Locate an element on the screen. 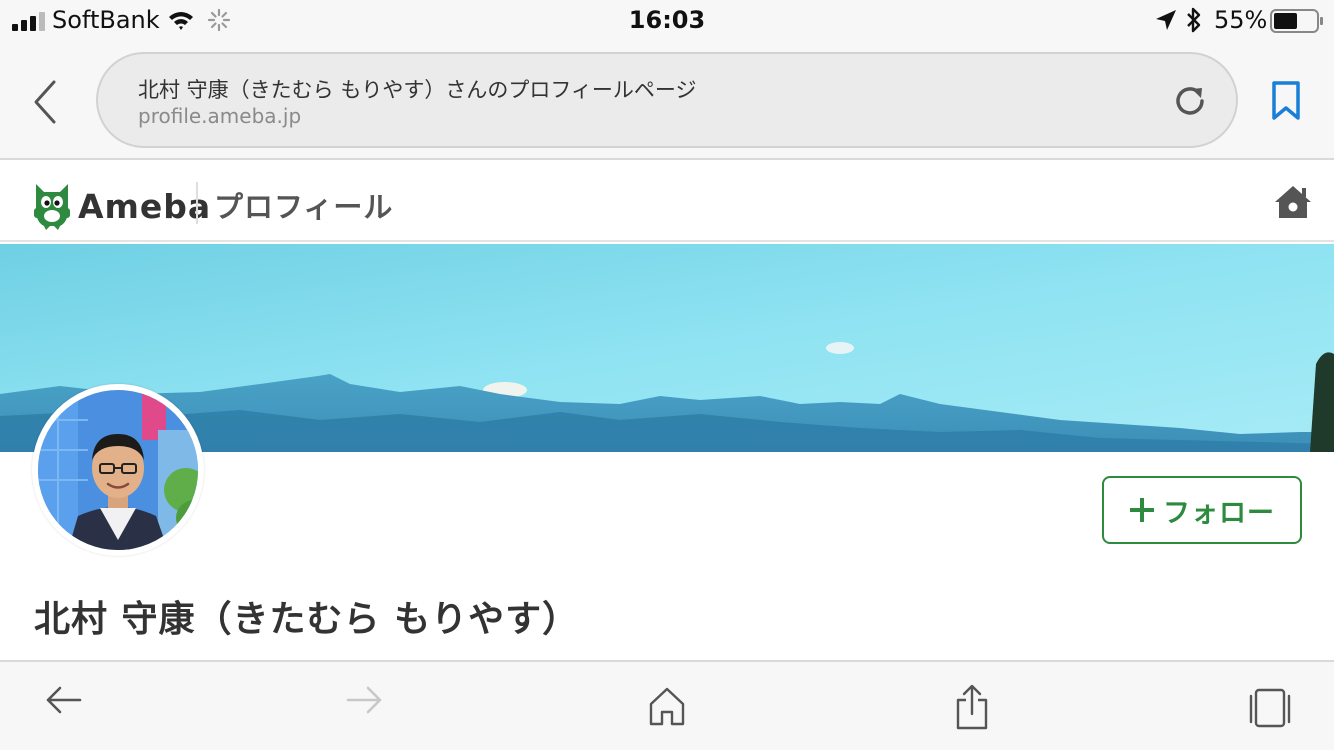 This screenshot has width=1334, height=750. status-bar: SoftBank 16:03 55% is located at coordinates (667, 21).